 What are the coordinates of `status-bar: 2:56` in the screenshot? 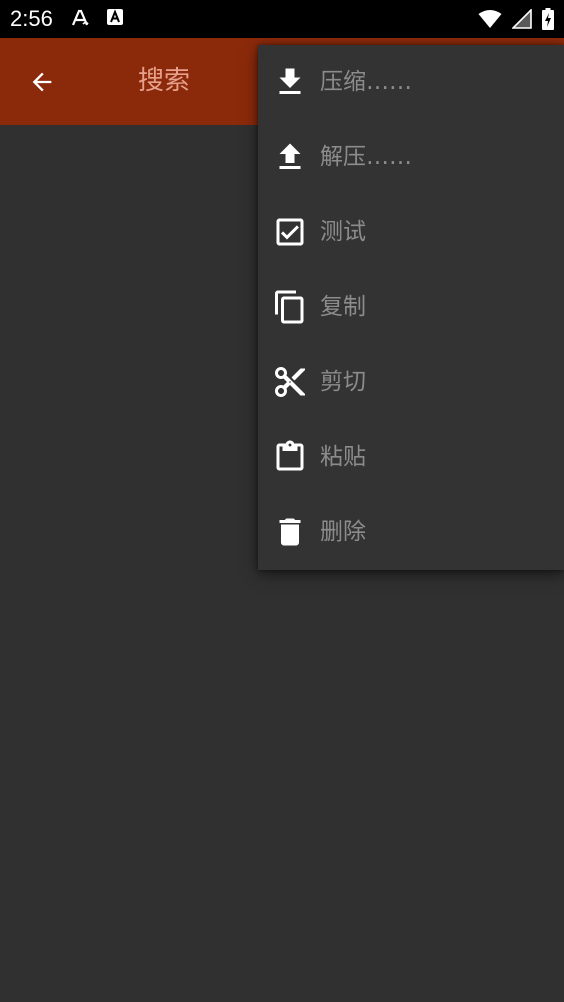 It's located at (282, 19).